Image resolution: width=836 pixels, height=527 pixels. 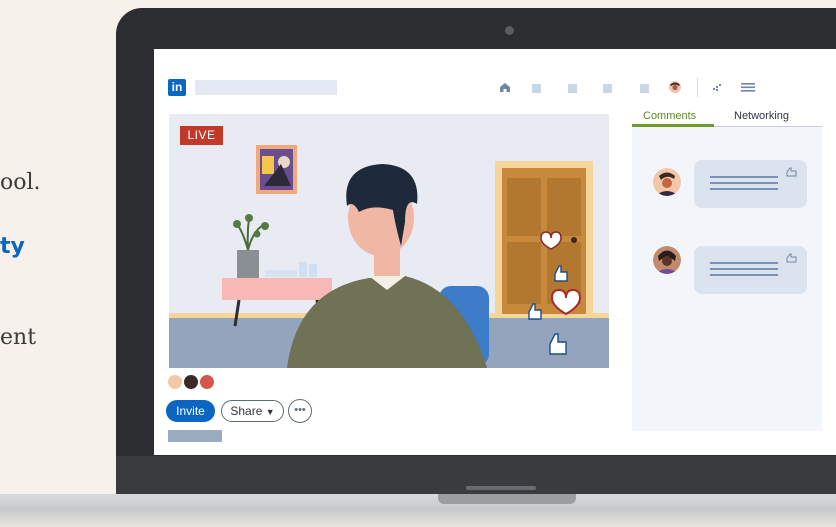 I want to click on laptop-shadow, so click(x=418, y=518).